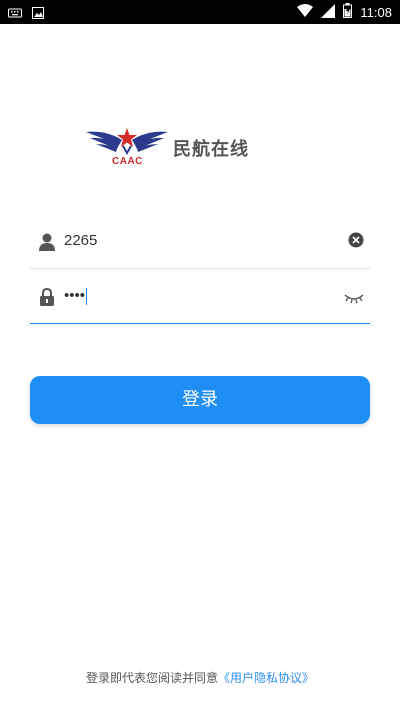 Image resolution: width=400 pixels, height=711 pixels. I want to click on keyboard-icon, so click(15, 13).